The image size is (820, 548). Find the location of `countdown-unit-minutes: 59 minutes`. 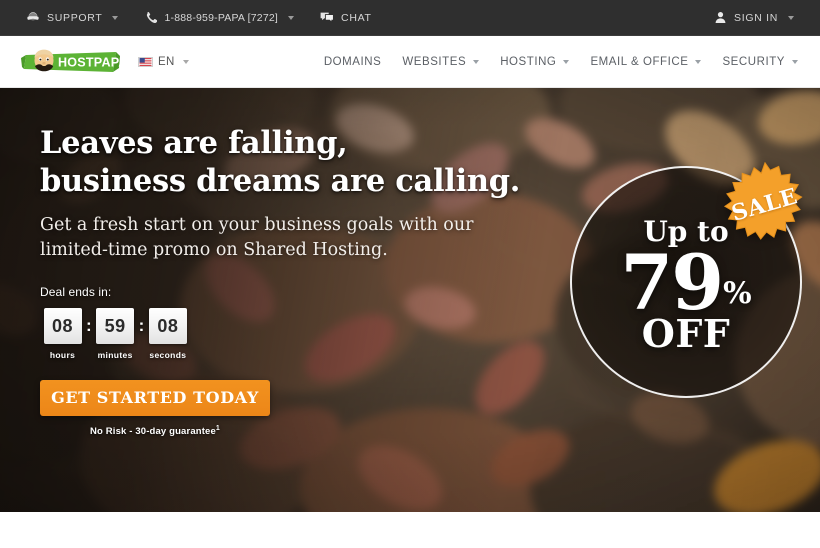

countdown-unit-minutes: 59 minutes is located at coordinates (115, 334).